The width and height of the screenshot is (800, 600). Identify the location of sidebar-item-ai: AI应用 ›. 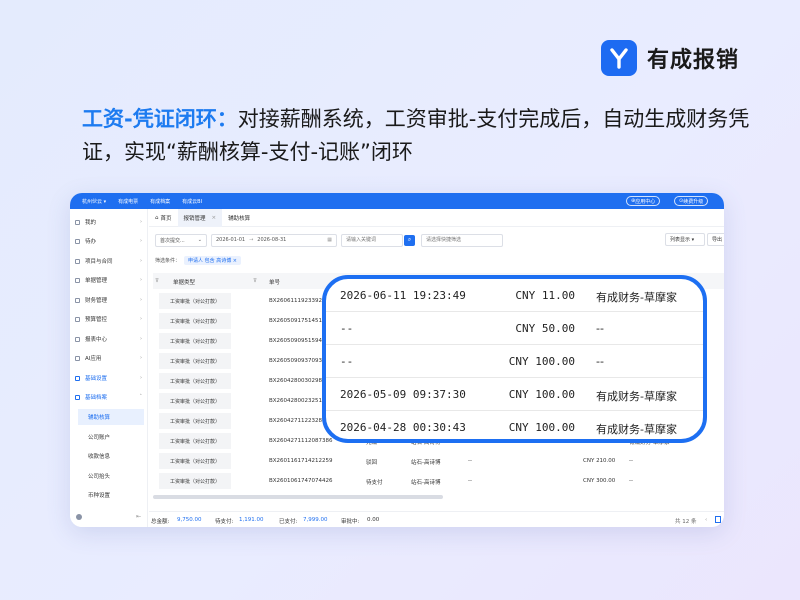
(109, 358).